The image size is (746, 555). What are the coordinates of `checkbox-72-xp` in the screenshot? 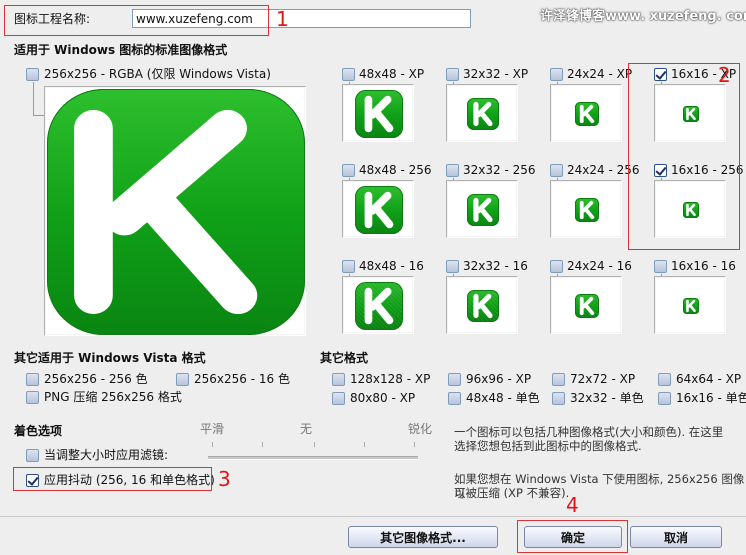 It's located at (558, 379).